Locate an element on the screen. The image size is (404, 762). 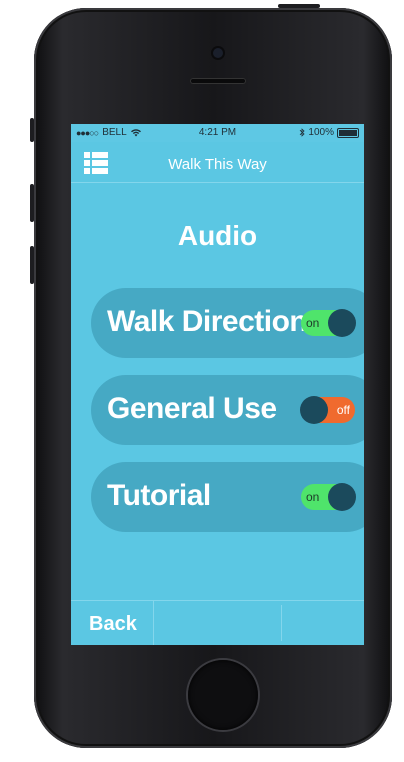
toggle-state-label: off is located at coordinates (343, 410).